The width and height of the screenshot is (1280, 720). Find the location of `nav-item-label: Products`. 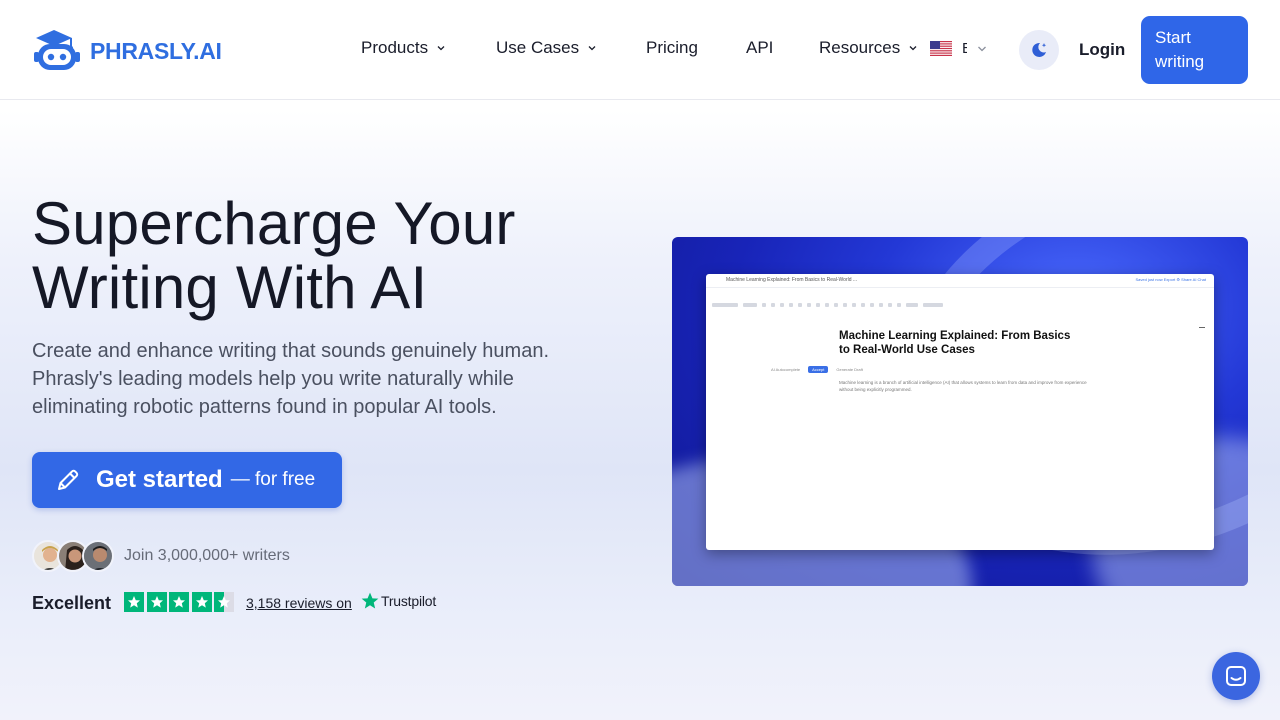

nav-item-label: Products is located at coordinates (395, 47).